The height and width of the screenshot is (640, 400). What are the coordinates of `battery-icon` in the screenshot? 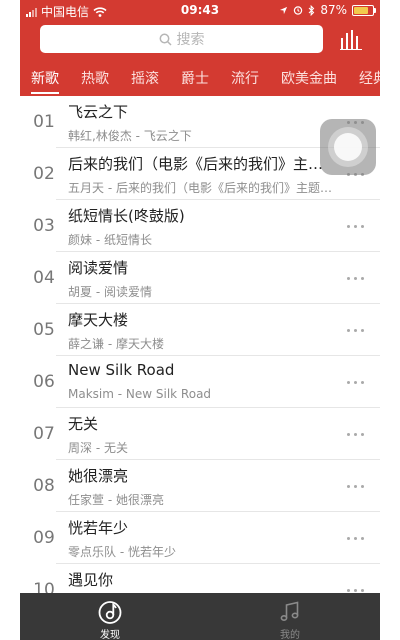 It's located at (364, 10).